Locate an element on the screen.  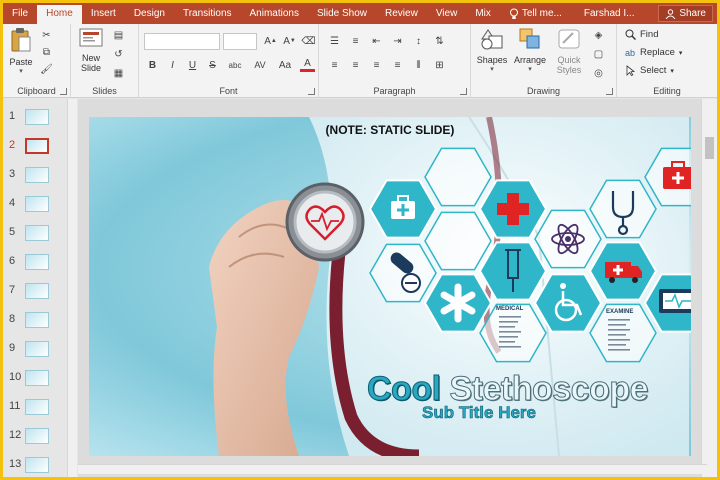
clipboard-launcher is located at coordinates (63, 91).